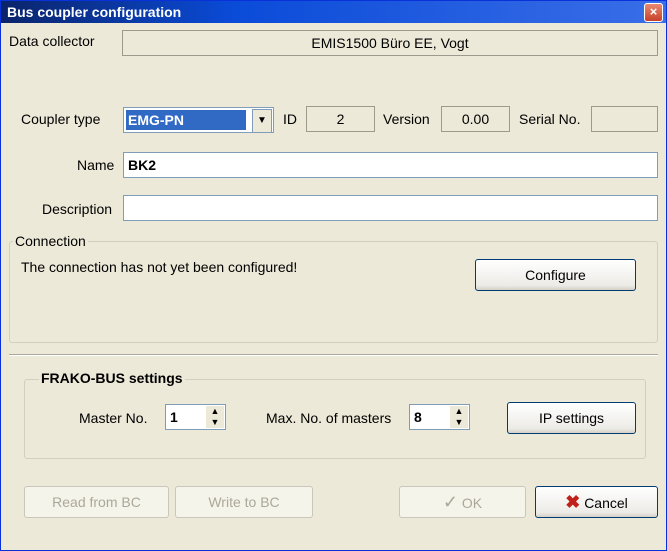 This screenshot has height=551, width=667. Describe the element at coordinates (439, 417) in the screenshot. I see `max-masters-spinner: 8 ▲ ▼` at that location.